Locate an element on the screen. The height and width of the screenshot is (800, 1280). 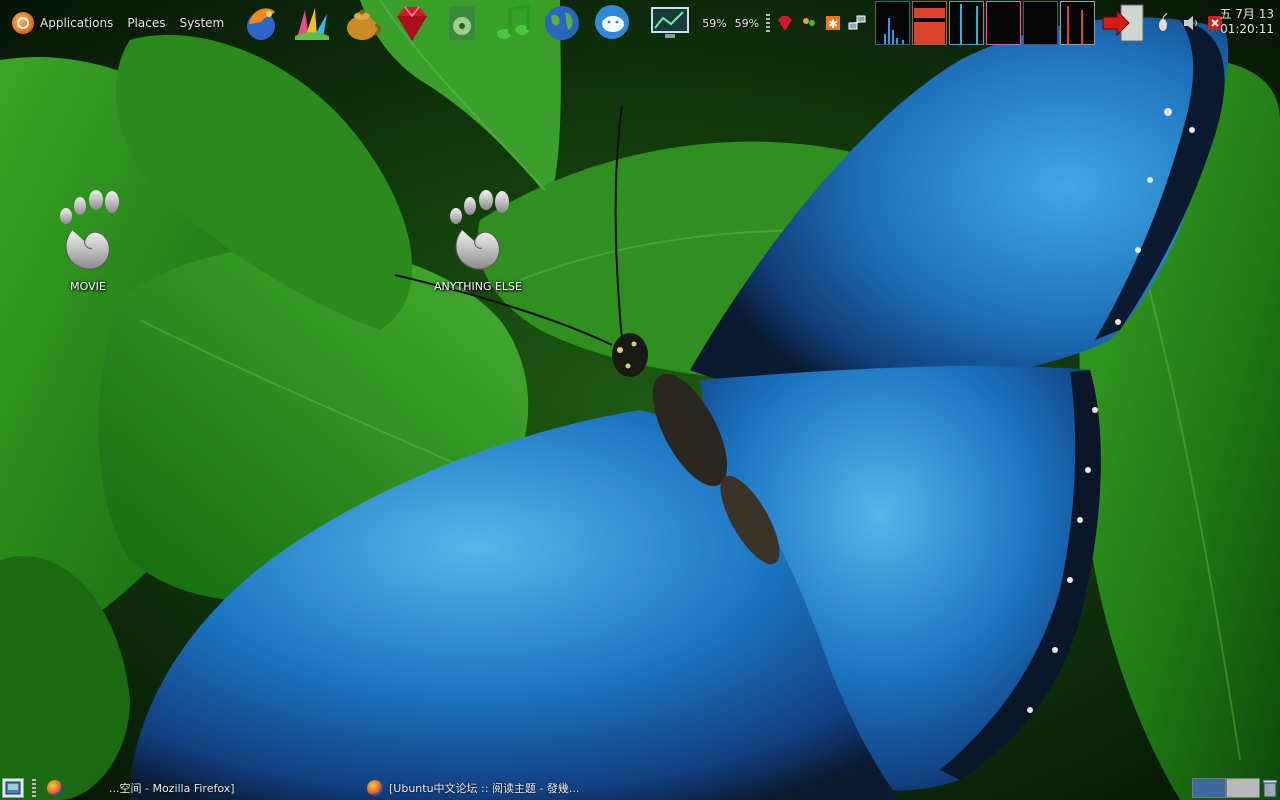
paint-brush-icon is located at coordinates (312, 23).